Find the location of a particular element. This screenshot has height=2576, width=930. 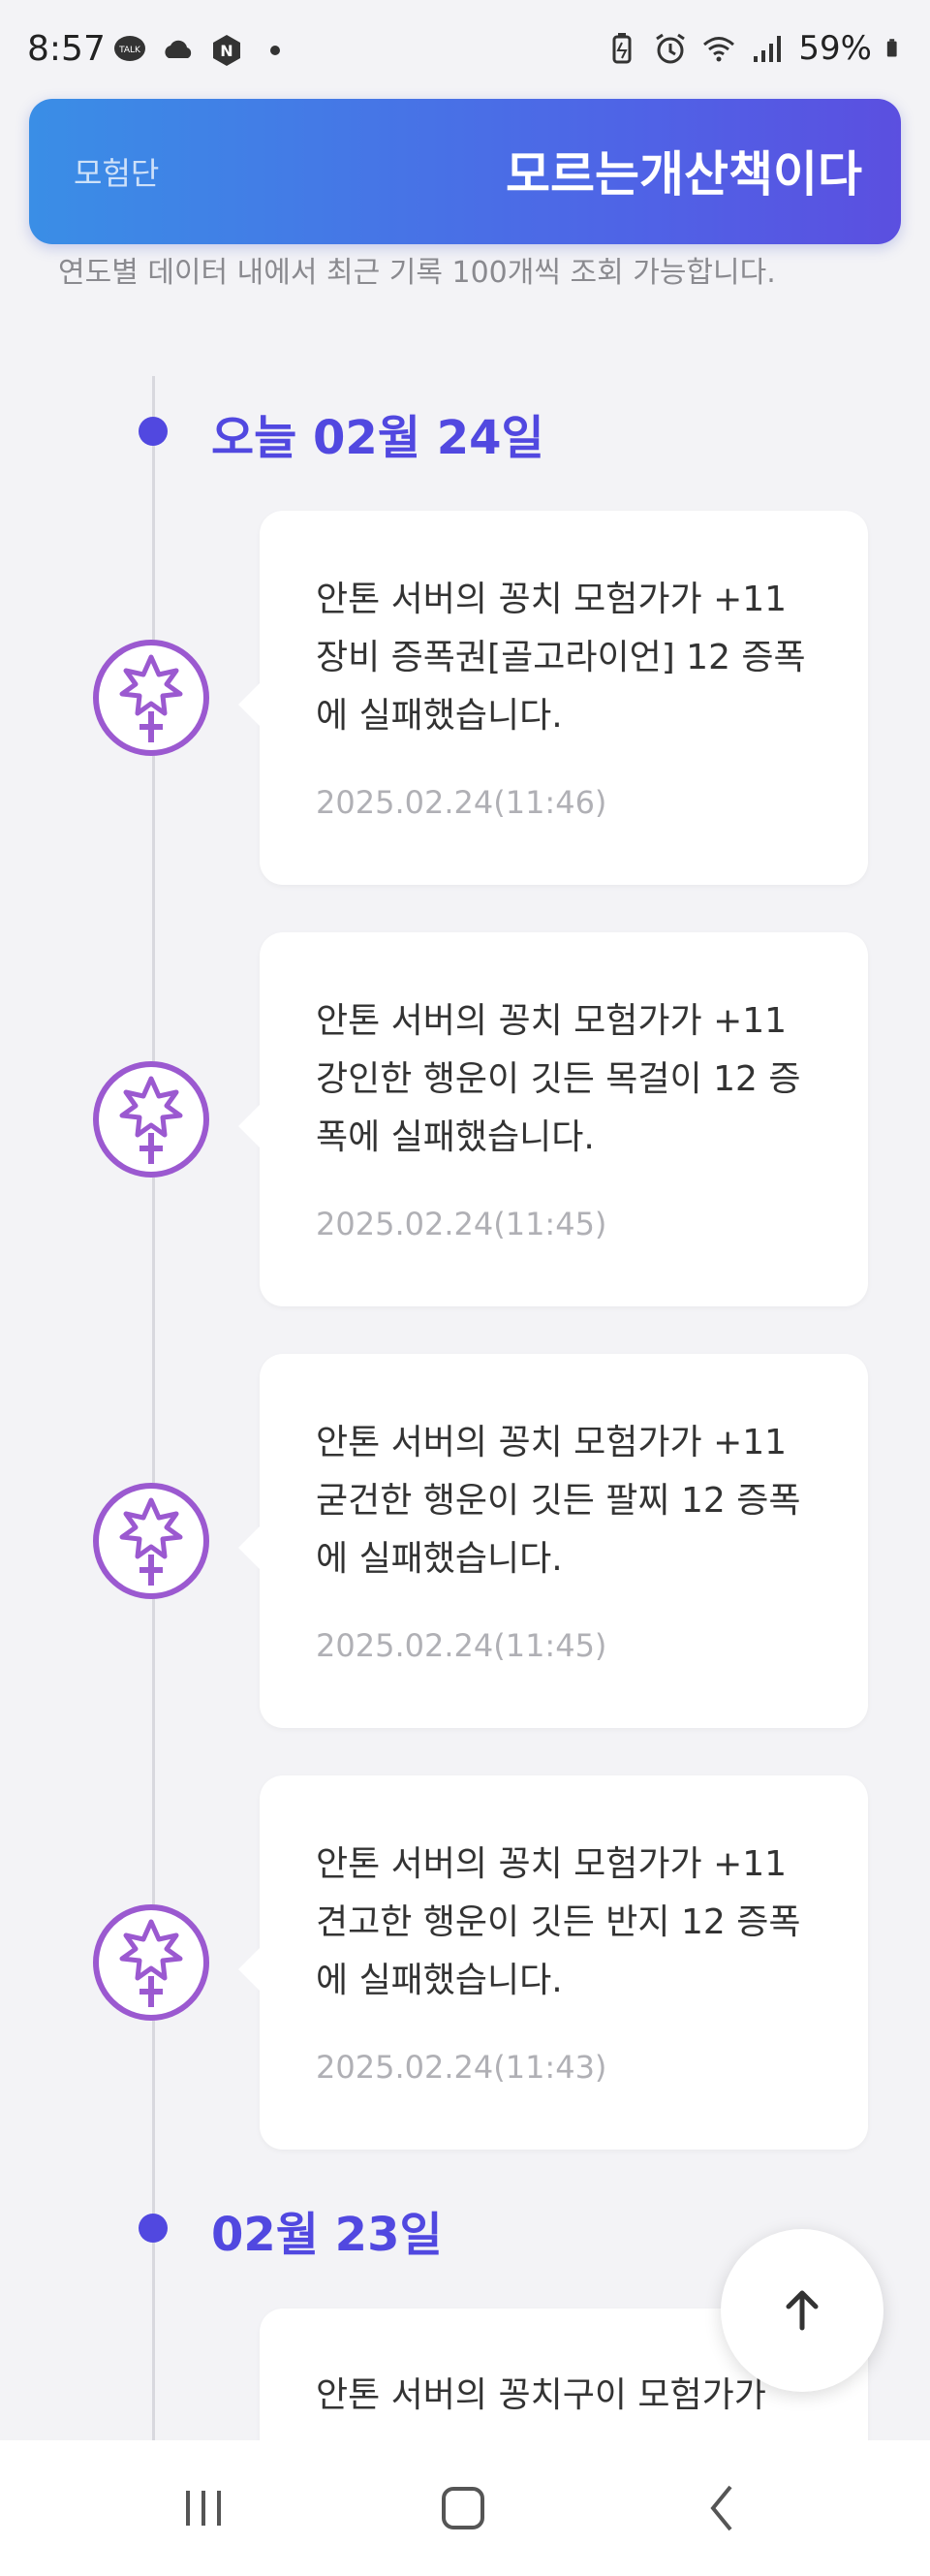

system-navigation-bar is located at coordinates (465, 2508).